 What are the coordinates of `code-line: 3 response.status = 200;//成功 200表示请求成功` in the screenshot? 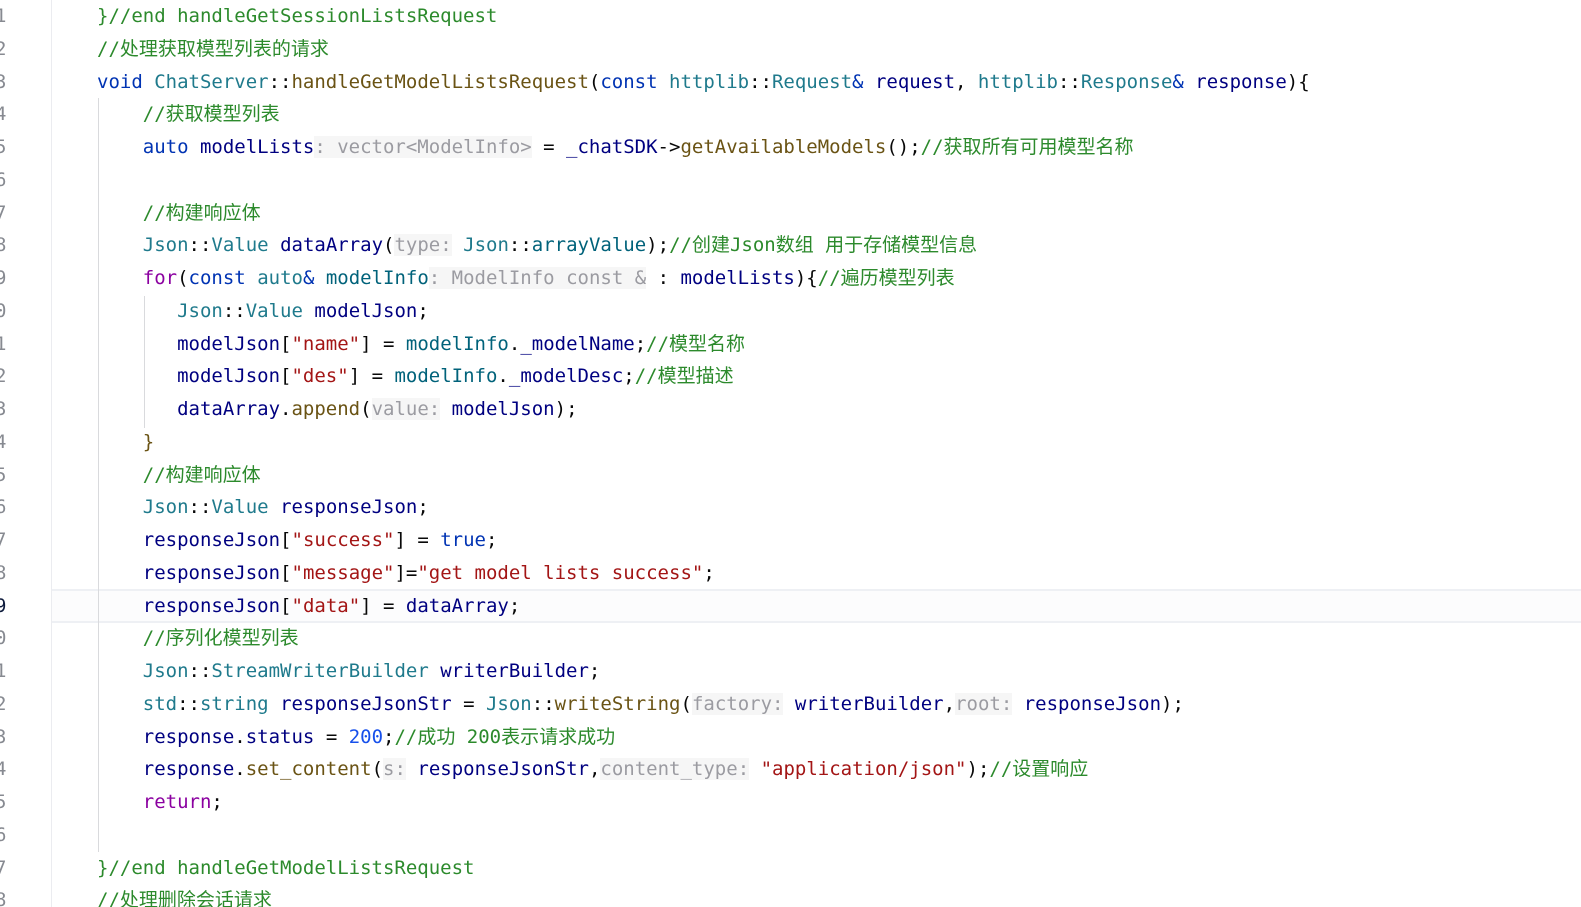 It's located at (790, 737).